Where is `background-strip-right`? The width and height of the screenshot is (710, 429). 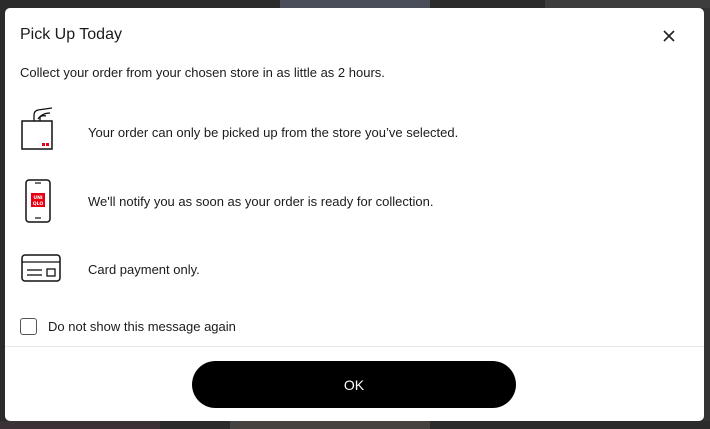 background-strip-right is located at coordinates (707, 214).